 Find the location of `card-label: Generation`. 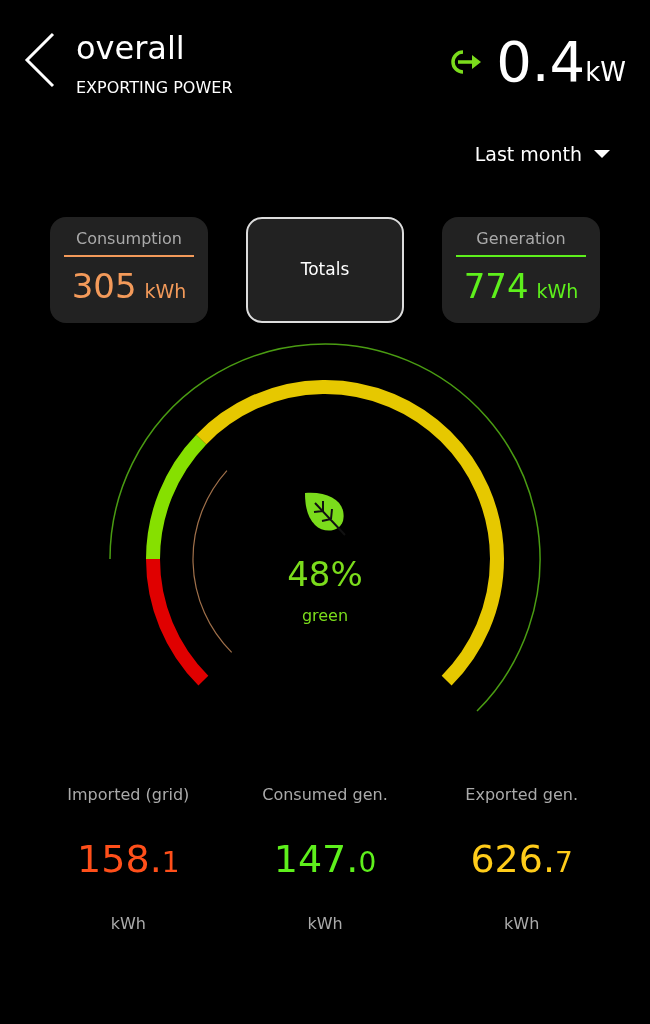

card-label: Generation is located at coordinates (521, 238).